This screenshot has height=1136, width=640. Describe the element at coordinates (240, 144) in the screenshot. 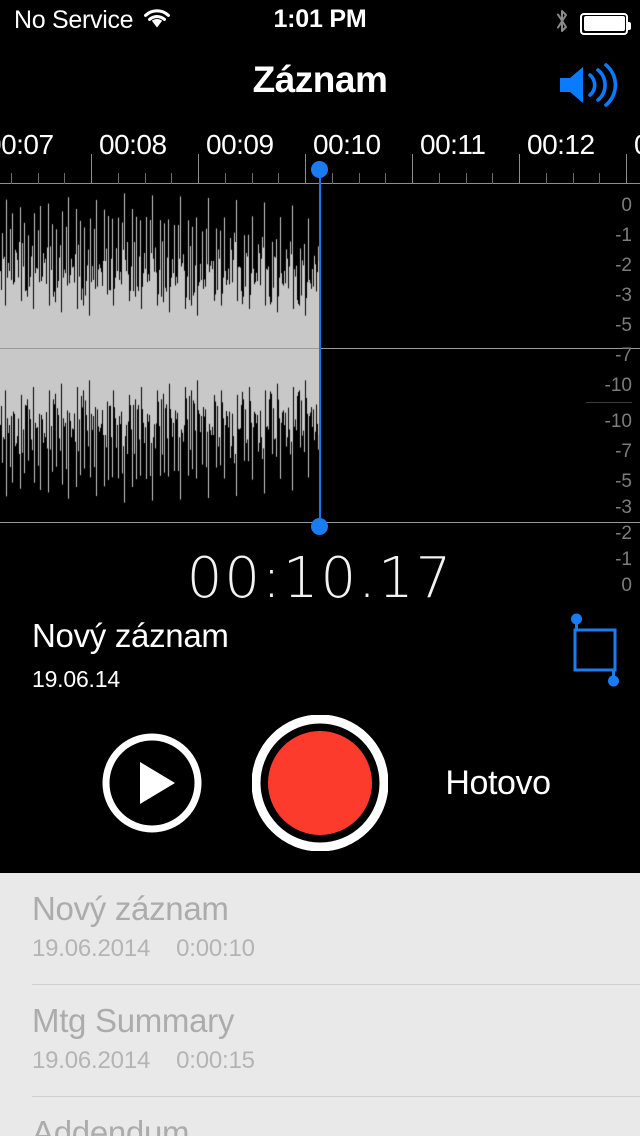

I see `ruler-label: 00:09` at that location.